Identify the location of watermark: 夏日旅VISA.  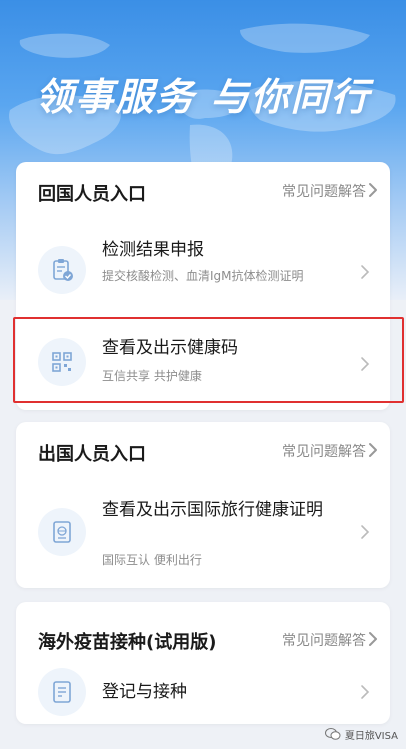
(361, 734).